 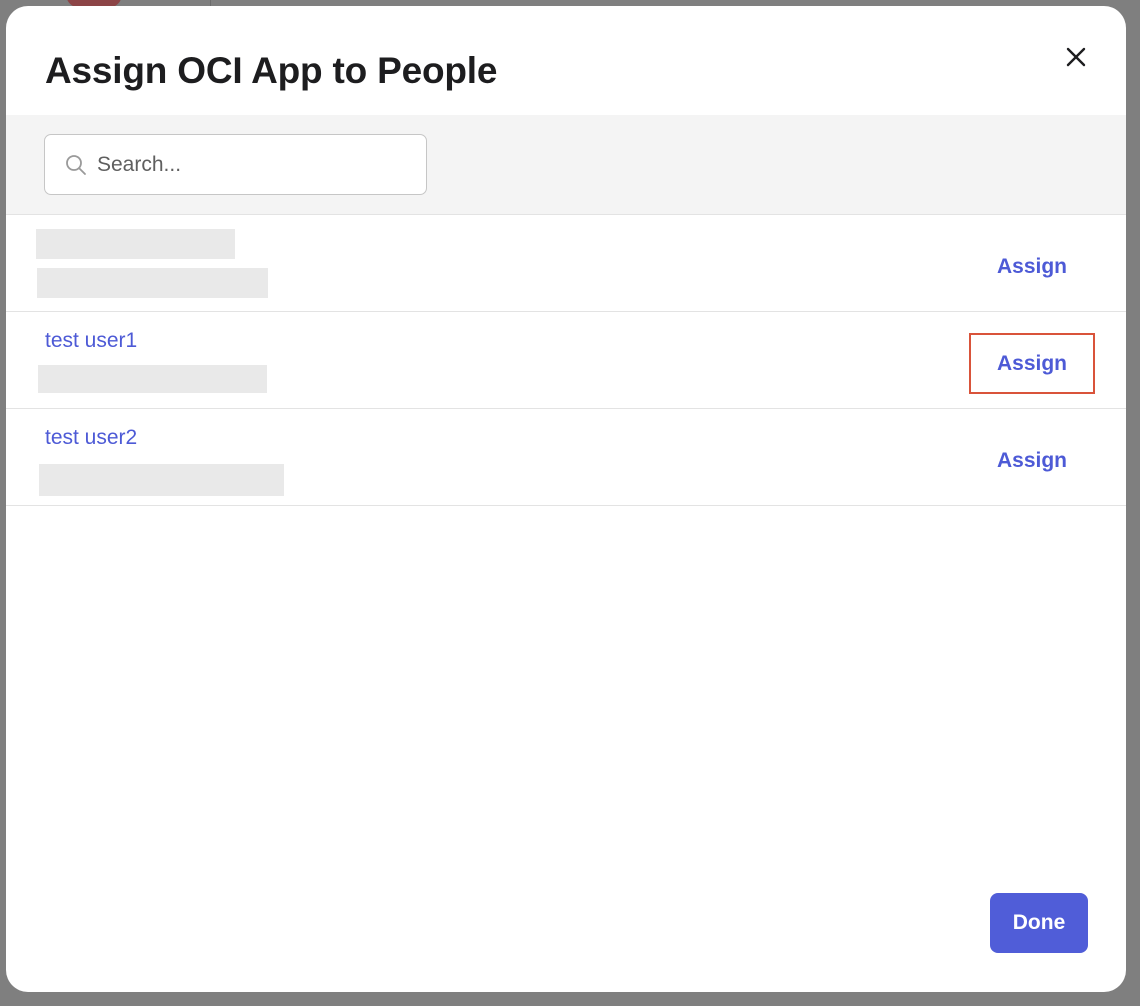 I want to click on search-box, so click(x=235, y=164).